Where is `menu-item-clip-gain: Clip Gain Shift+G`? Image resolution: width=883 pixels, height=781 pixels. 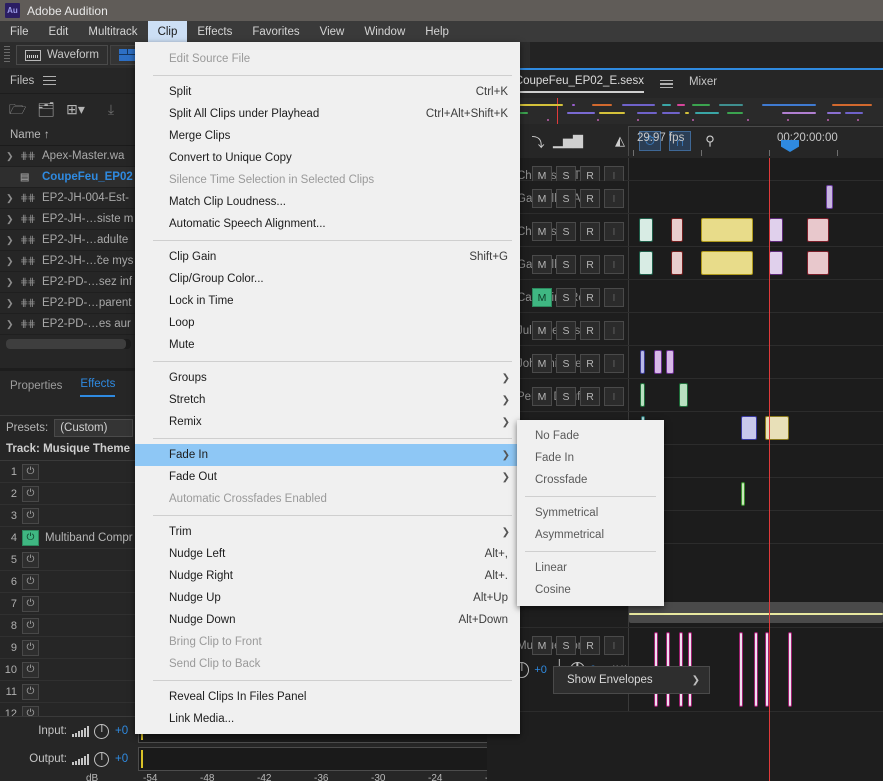 menu-item-clip-gain: Clip Gain Shift+G is located at coordinates (327, 257).